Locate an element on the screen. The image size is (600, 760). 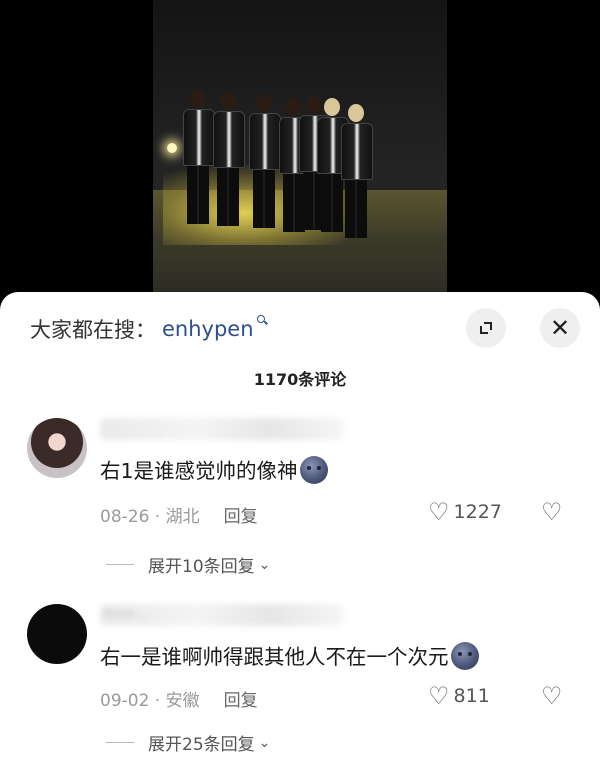
expand-button is located at coordinates (486, 328).